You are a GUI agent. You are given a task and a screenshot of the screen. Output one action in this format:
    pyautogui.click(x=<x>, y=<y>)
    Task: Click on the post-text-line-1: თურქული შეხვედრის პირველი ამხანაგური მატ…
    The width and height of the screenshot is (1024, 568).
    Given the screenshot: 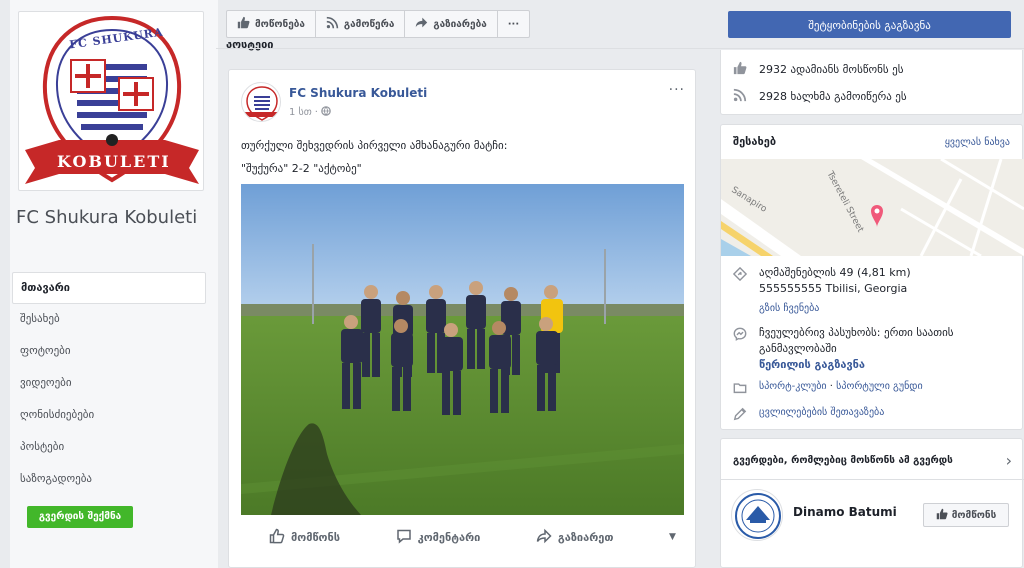 What is the action you would take?
    pyautogui.click(x=374, y=145)
    